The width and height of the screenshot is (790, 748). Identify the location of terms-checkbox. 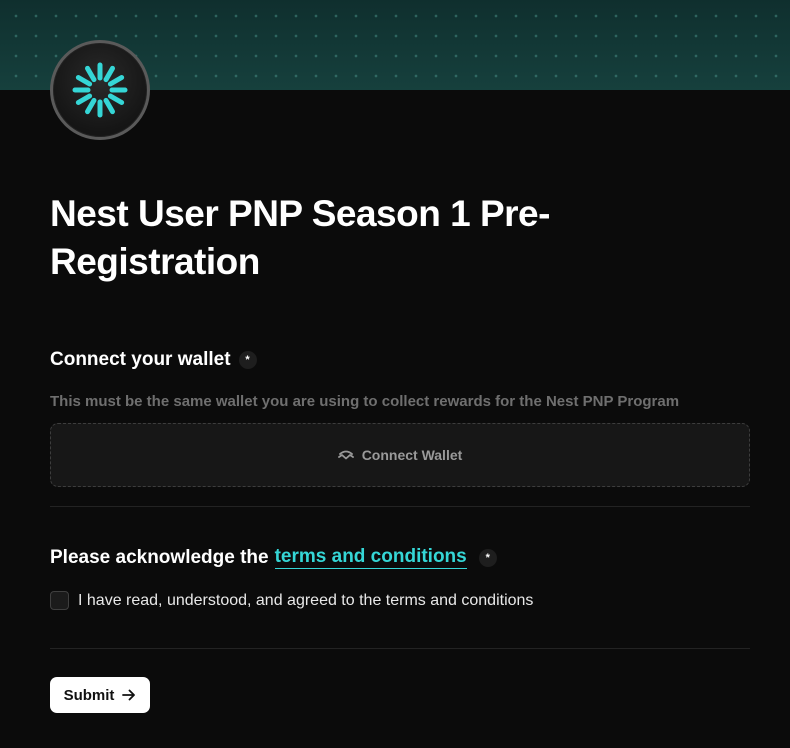
(59, 600).